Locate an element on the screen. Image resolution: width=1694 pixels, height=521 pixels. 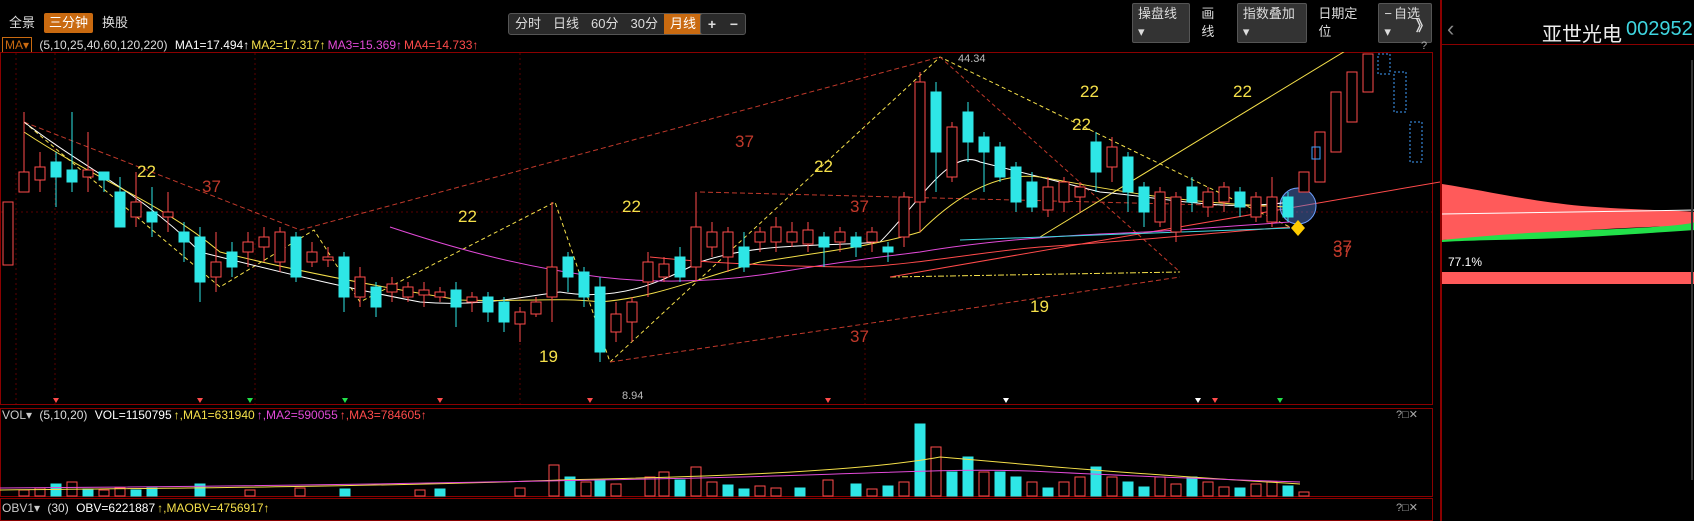
toolbar-left-group: 全景 三分钟 换股 is located at coordinates (68, 23).